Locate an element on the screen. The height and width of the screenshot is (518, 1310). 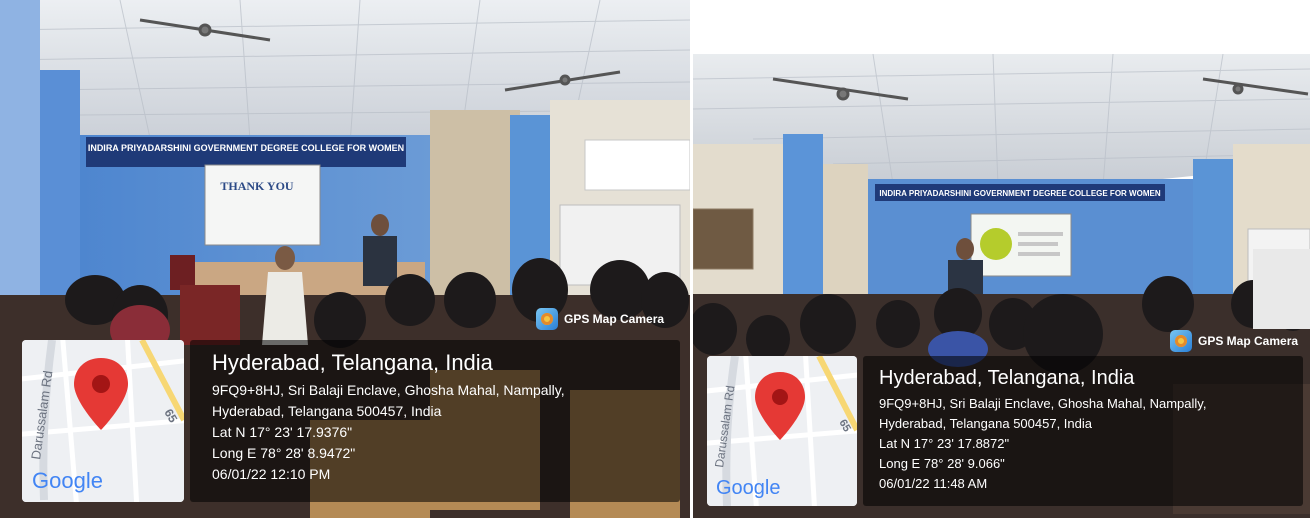
longitude: Long E 78° 28' 9.066" is located at coordinates (942, 463).